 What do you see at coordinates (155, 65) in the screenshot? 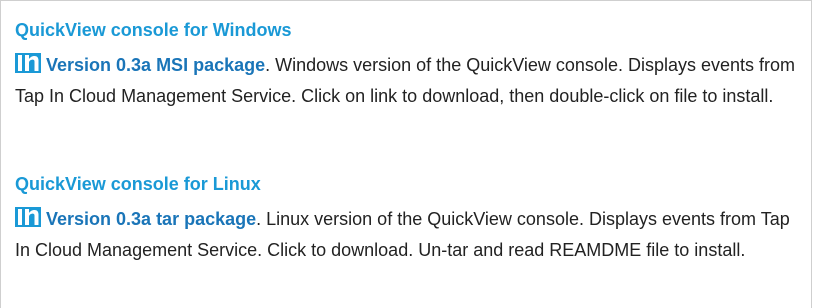
I see `windows-msi-package-link: Version 0.3a MSI package` at bounding box center [155, 65].